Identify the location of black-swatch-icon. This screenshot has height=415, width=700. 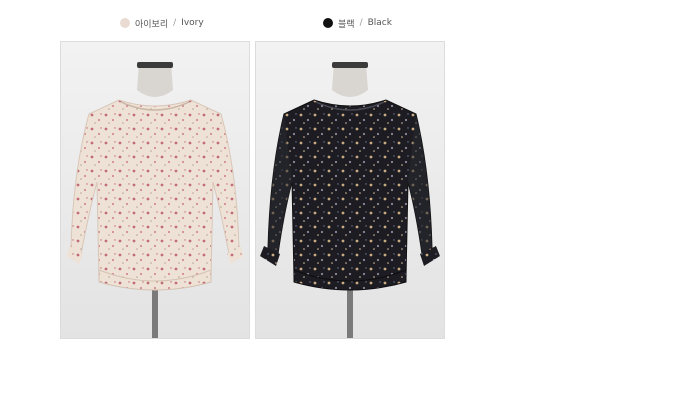
(328, 23).